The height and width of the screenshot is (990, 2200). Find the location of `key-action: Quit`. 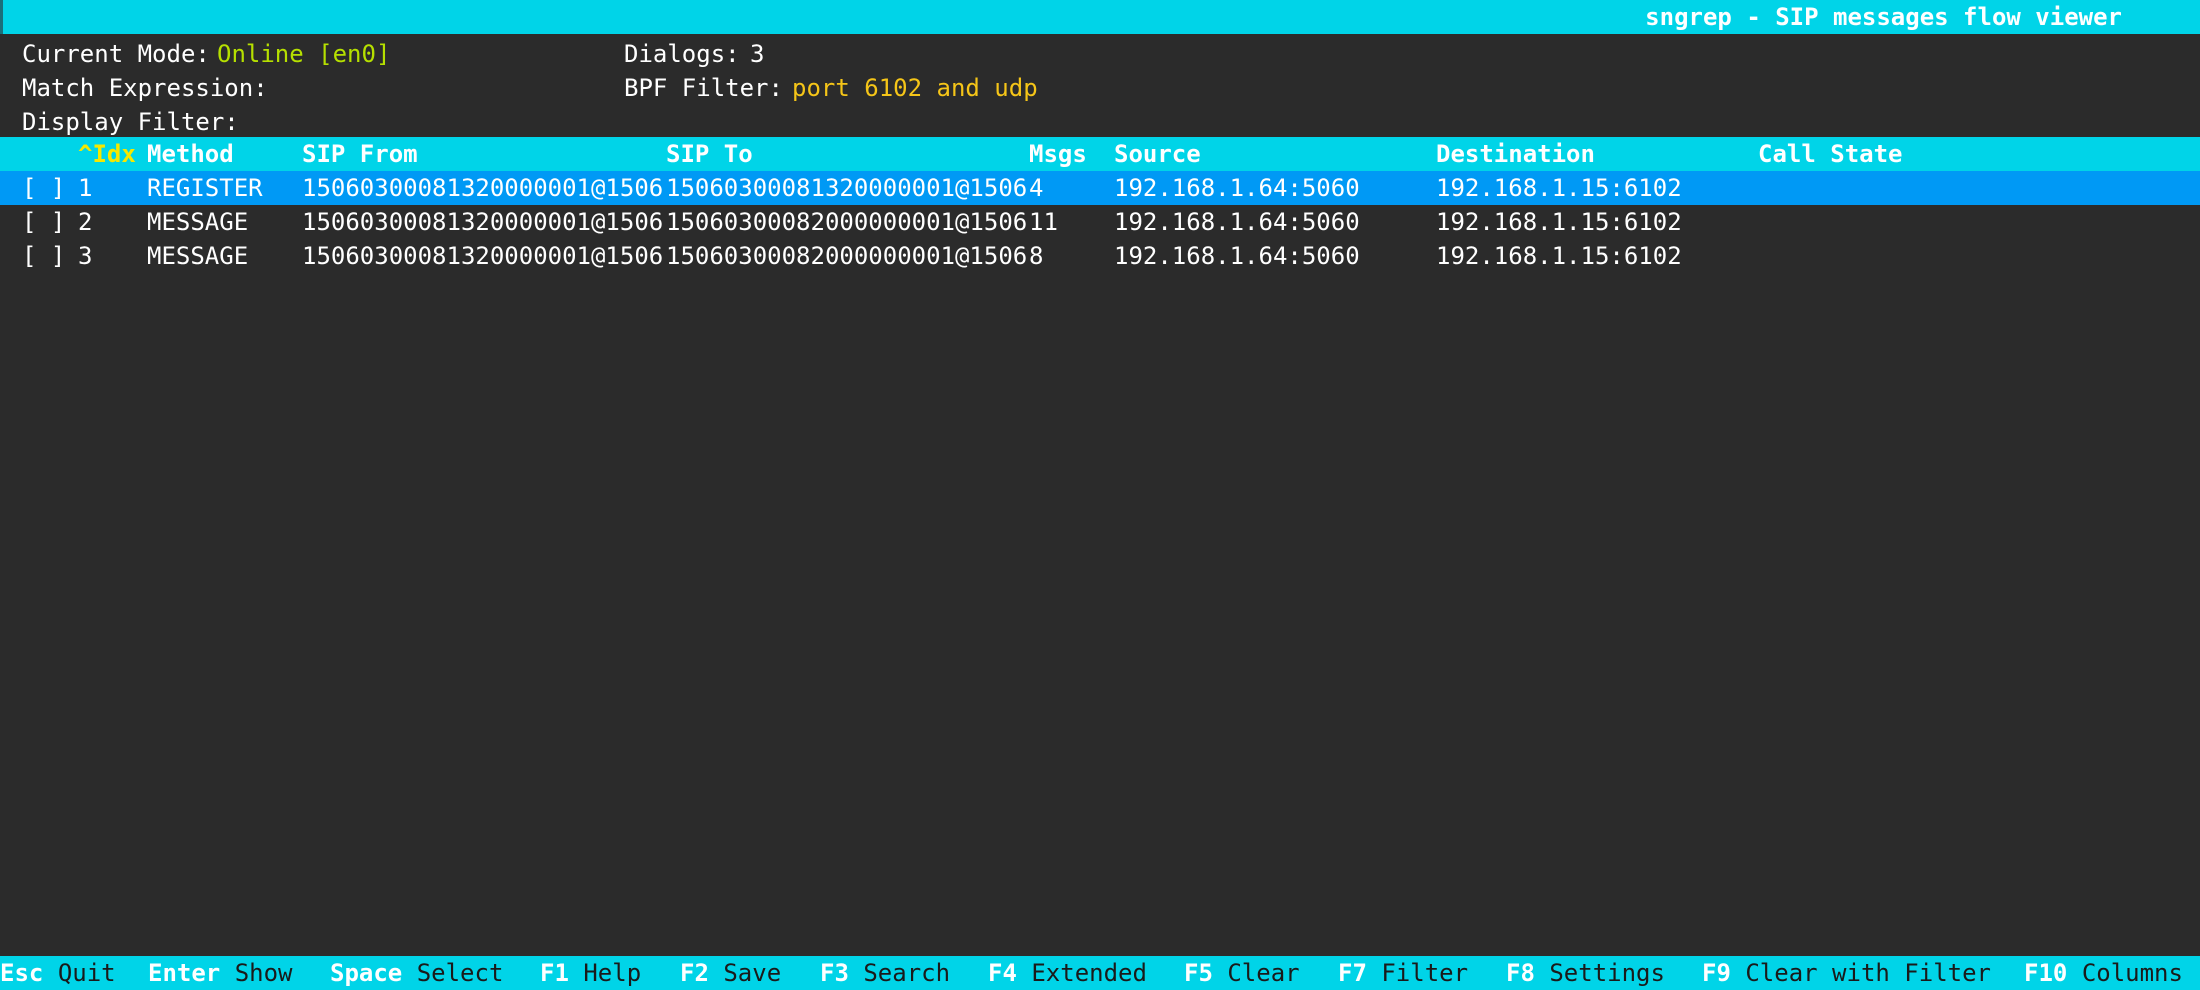

key-action: Quit is located at coordinates (86, 973).